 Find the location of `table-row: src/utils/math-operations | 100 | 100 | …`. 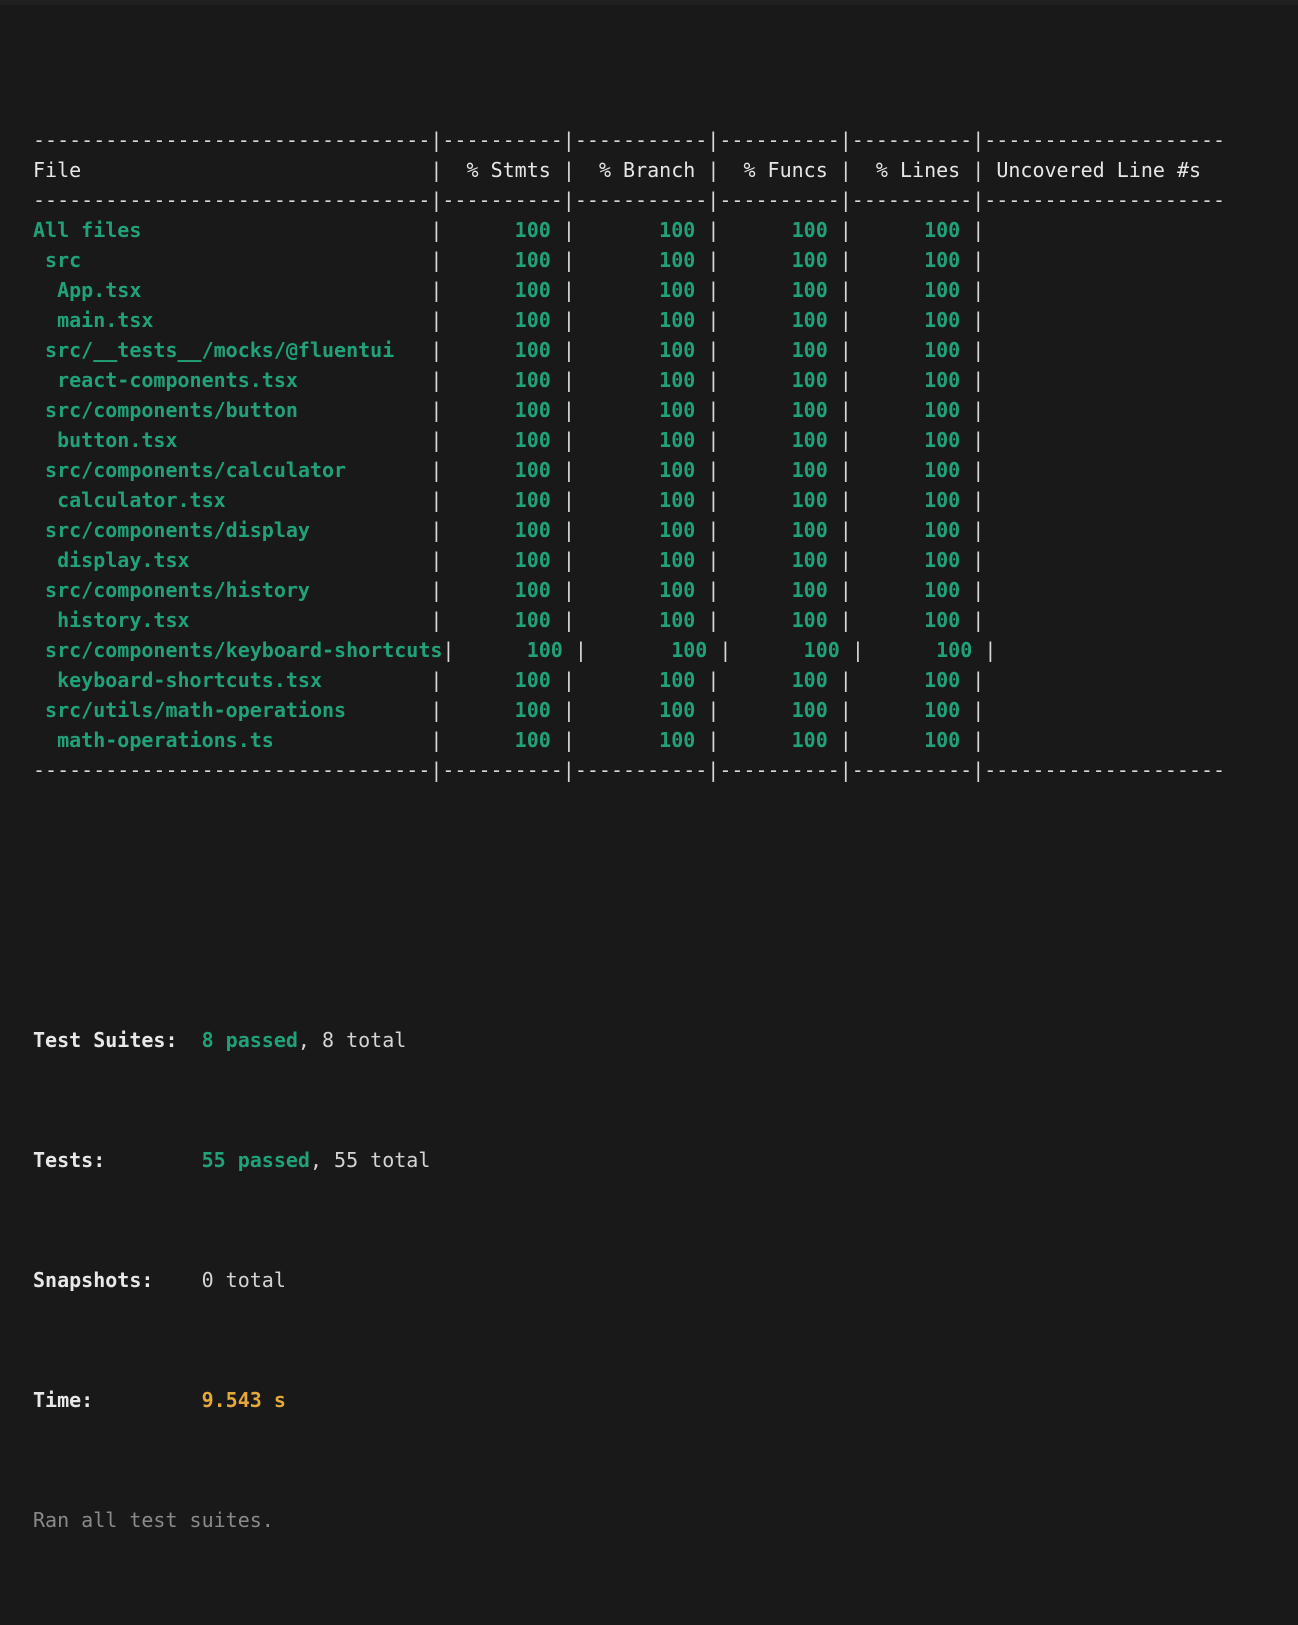

table-row: src/utils/math-operations | 100 | 100 | … is located at coordinates (649, 710).